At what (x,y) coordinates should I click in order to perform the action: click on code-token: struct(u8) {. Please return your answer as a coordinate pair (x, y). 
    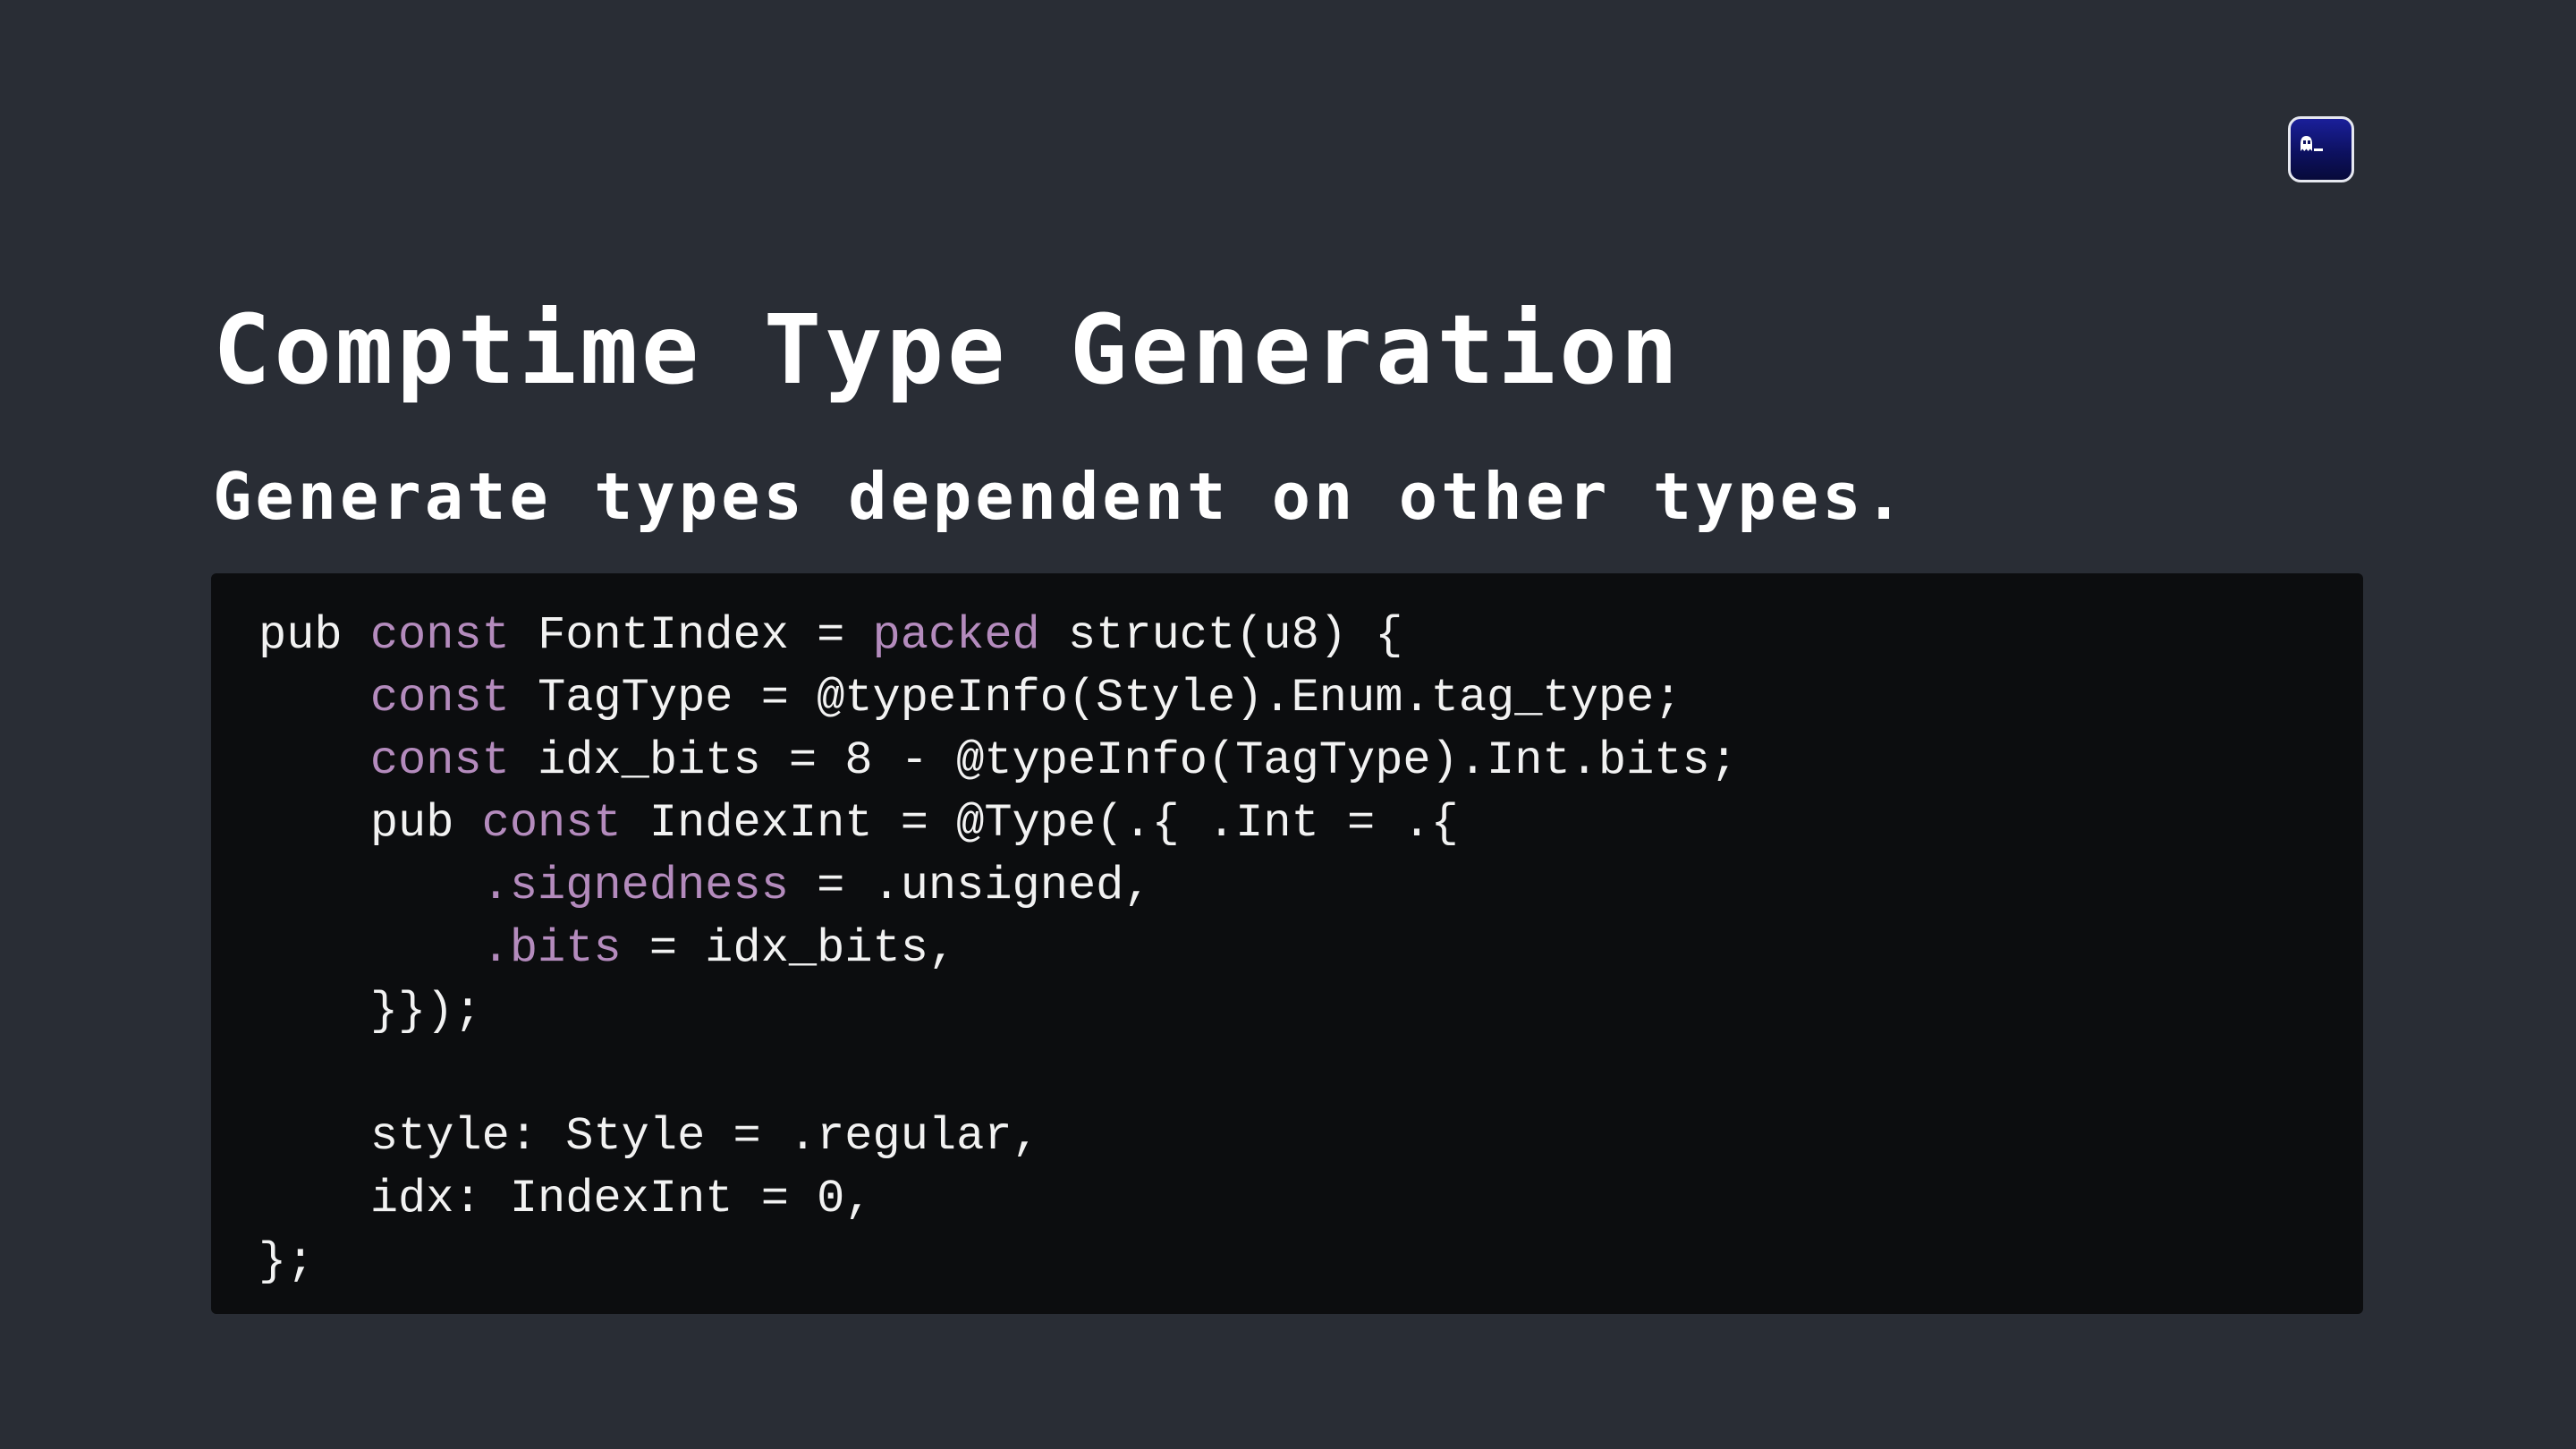
    Looking at the image, I should click on (1221, 635).